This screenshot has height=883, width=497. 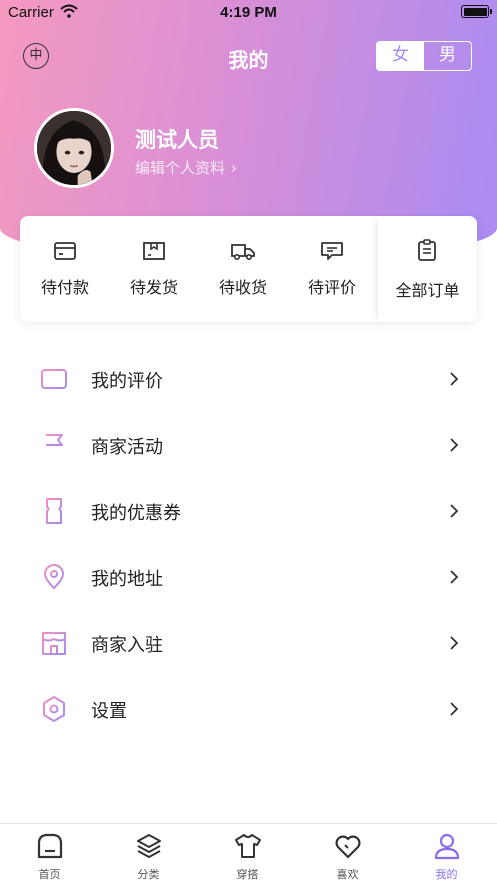 I want to click on clipboard-icon, so click(x=427, y=250).